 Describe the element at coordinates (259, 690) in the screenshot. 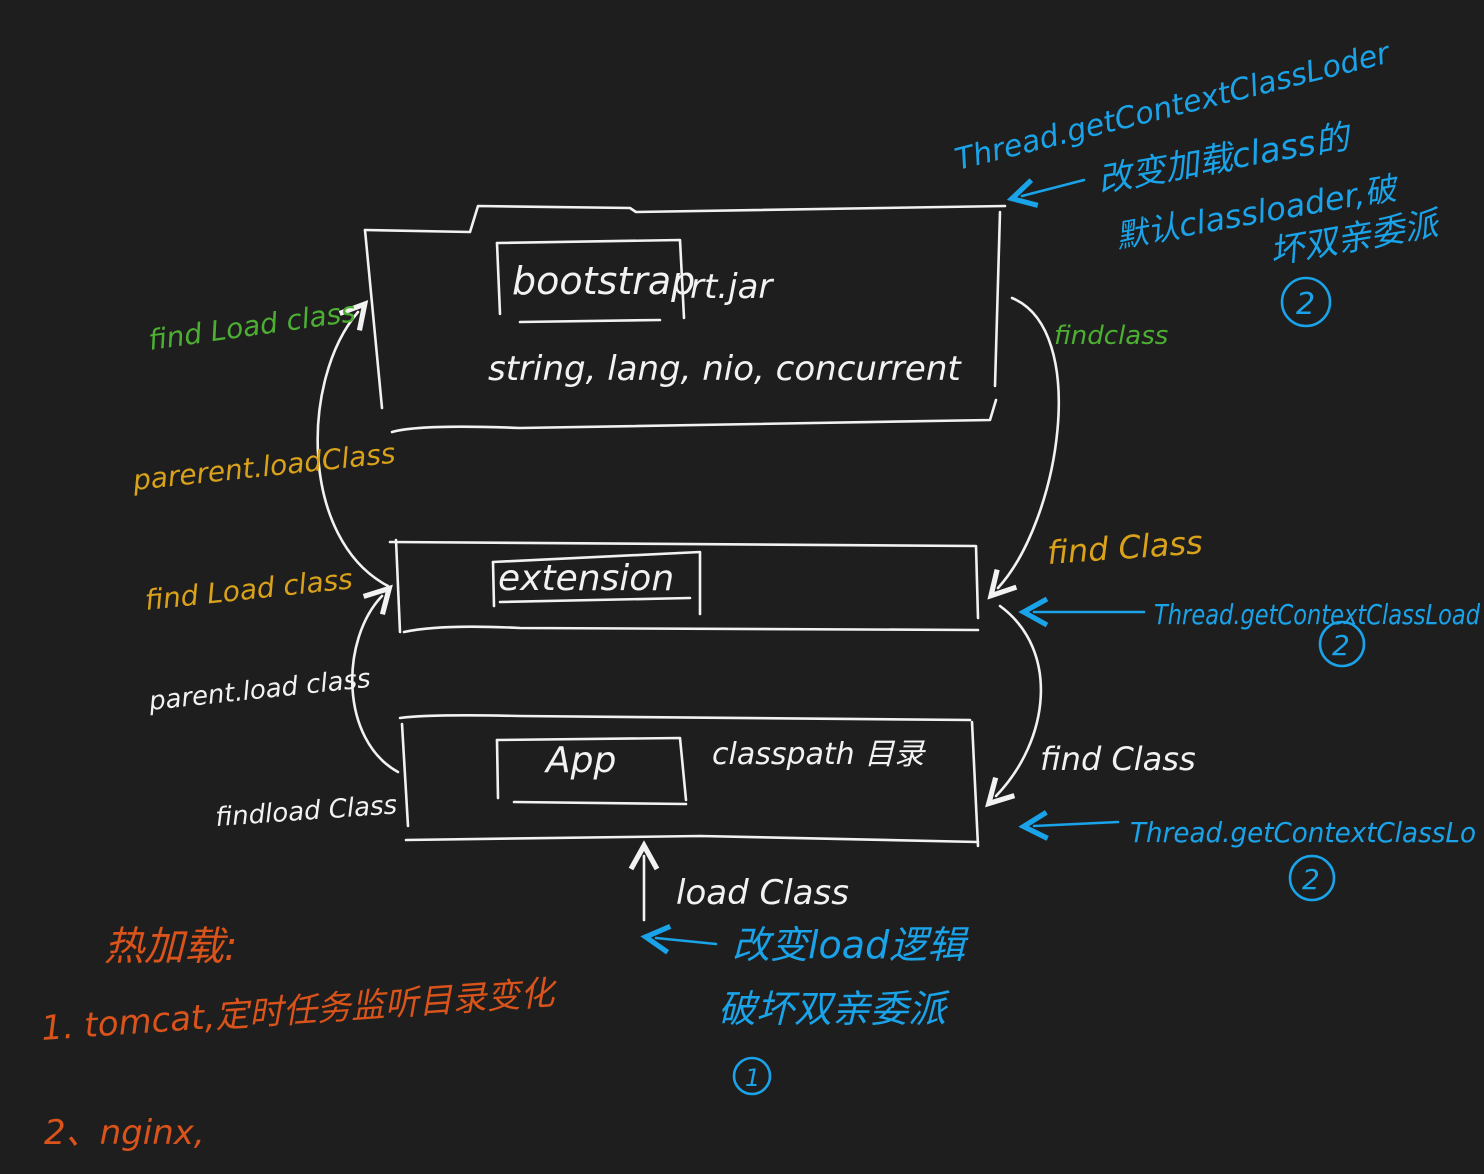

I see `parent-load-class-mid-label: parent.load class` at that location.